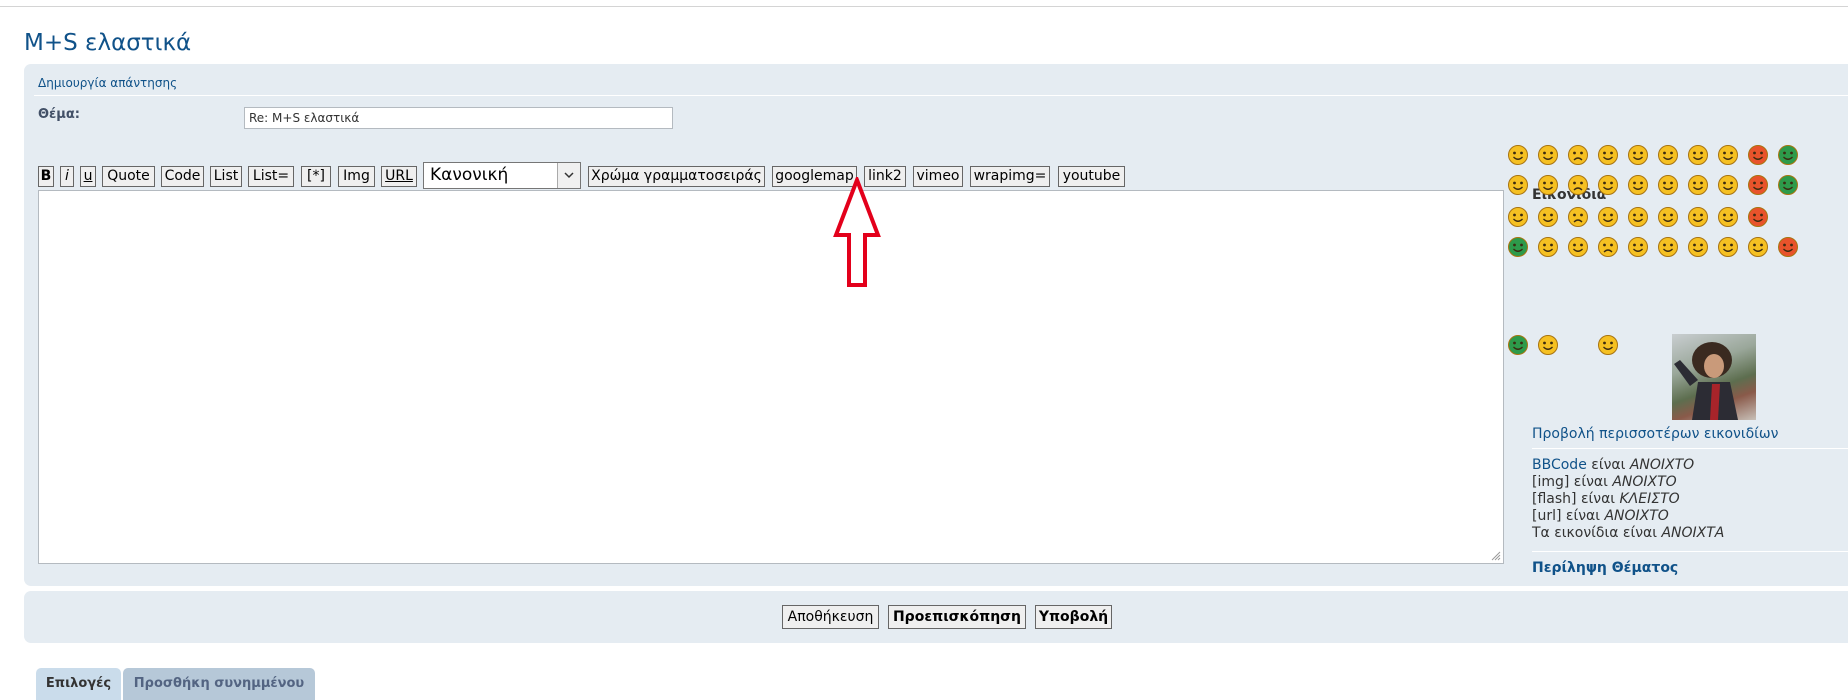 The height and width of the screenshot is (700, 1848). Describe the element at coordinates (676, 176) in the screenshot. I see `font-color-button: Χρώμα γραμματοσειράς` at that location.